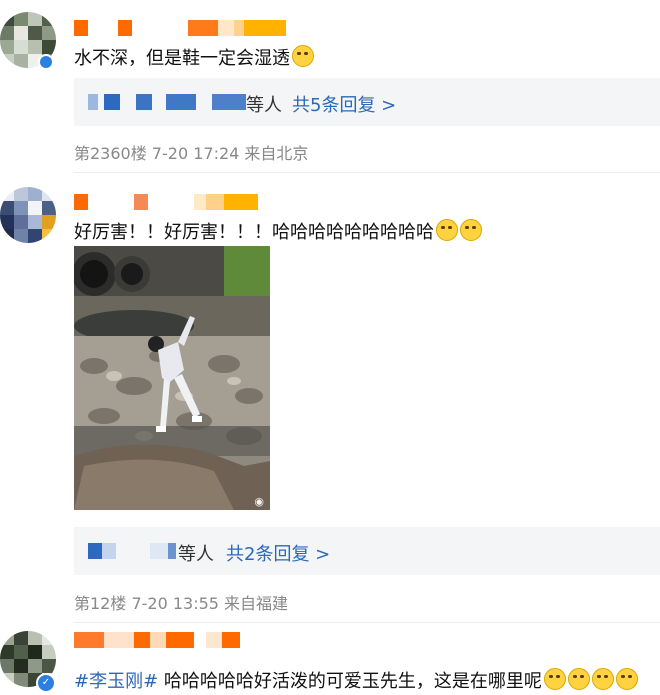 This screenshot has height=695, width=660. What do you see at coordinates (181, 603) in the screenshot?
I see `comment-meta: 第12楼 7-20 13:55 来自福建` at bounding box center [181, 603].